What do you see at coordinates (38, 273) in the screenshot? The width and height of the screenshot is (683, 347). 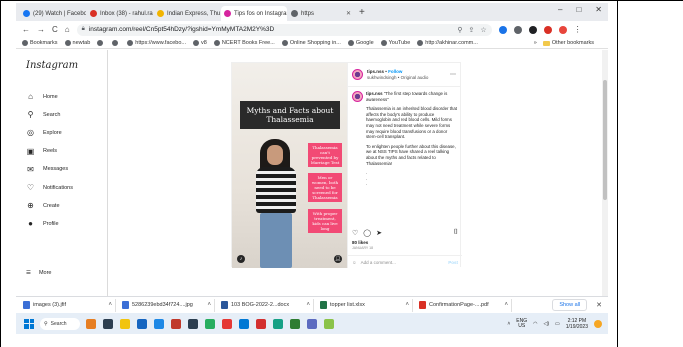 I see `more-button: ☰ More` at bounding box center [38, 273].